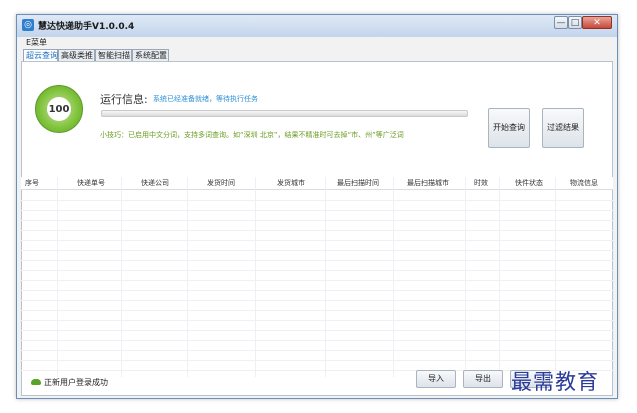 Image resolution: width=637 pixels, height=413 pixels. What do you see at coordinates (509, 128) in the screenshot?
I see `start-query-button: 开始查询` at bounding box center [509, 128].